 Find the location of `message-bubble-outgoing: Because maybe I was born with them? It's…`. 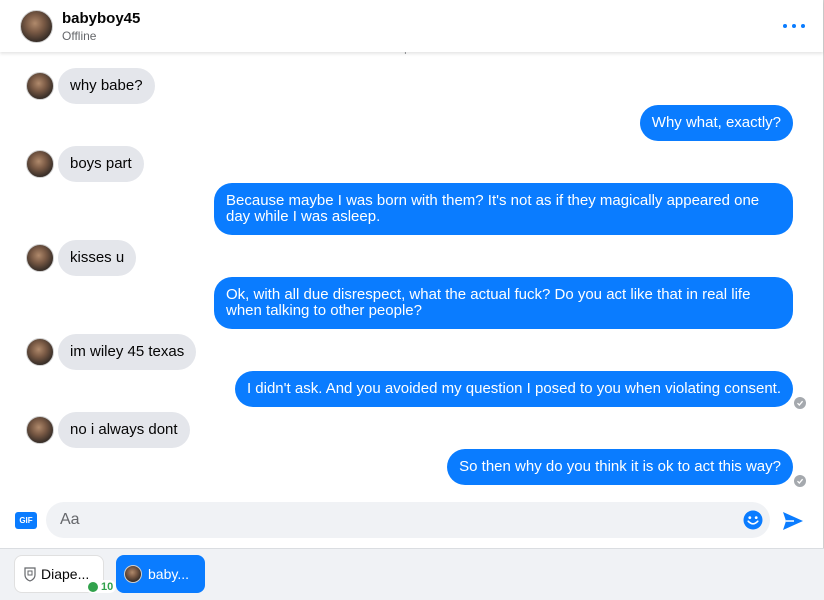

message-bubble-outgoing: Because maybe I was born with them? It's… is located at coordinates (503, 209).